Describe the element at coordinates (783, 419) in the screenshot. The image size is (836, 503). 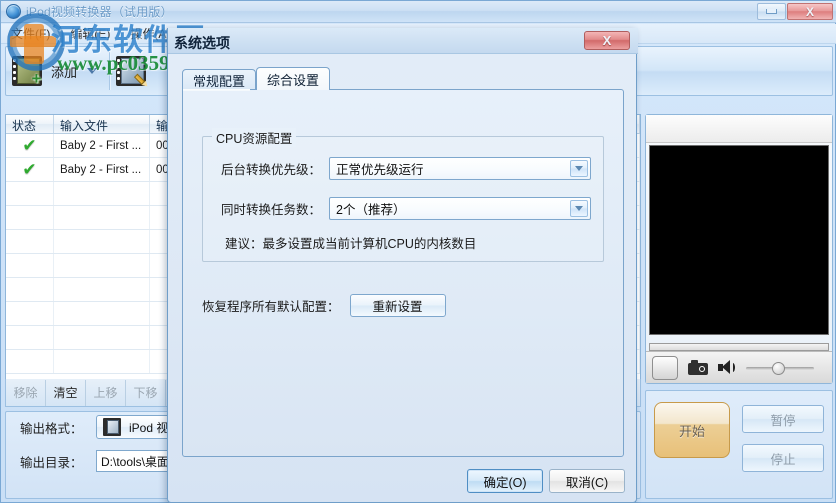
I see `pause-button: 暂停` at that location.